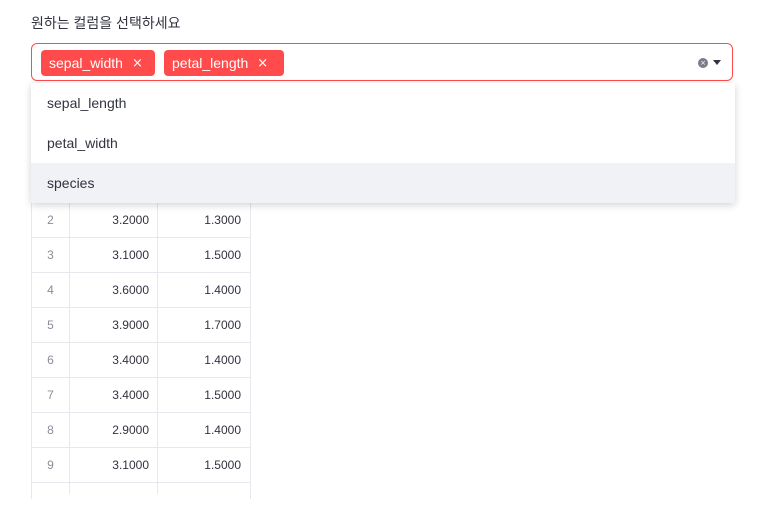  I want to click on table-row: 9 3.1000 1.5000, so click(141, 465).